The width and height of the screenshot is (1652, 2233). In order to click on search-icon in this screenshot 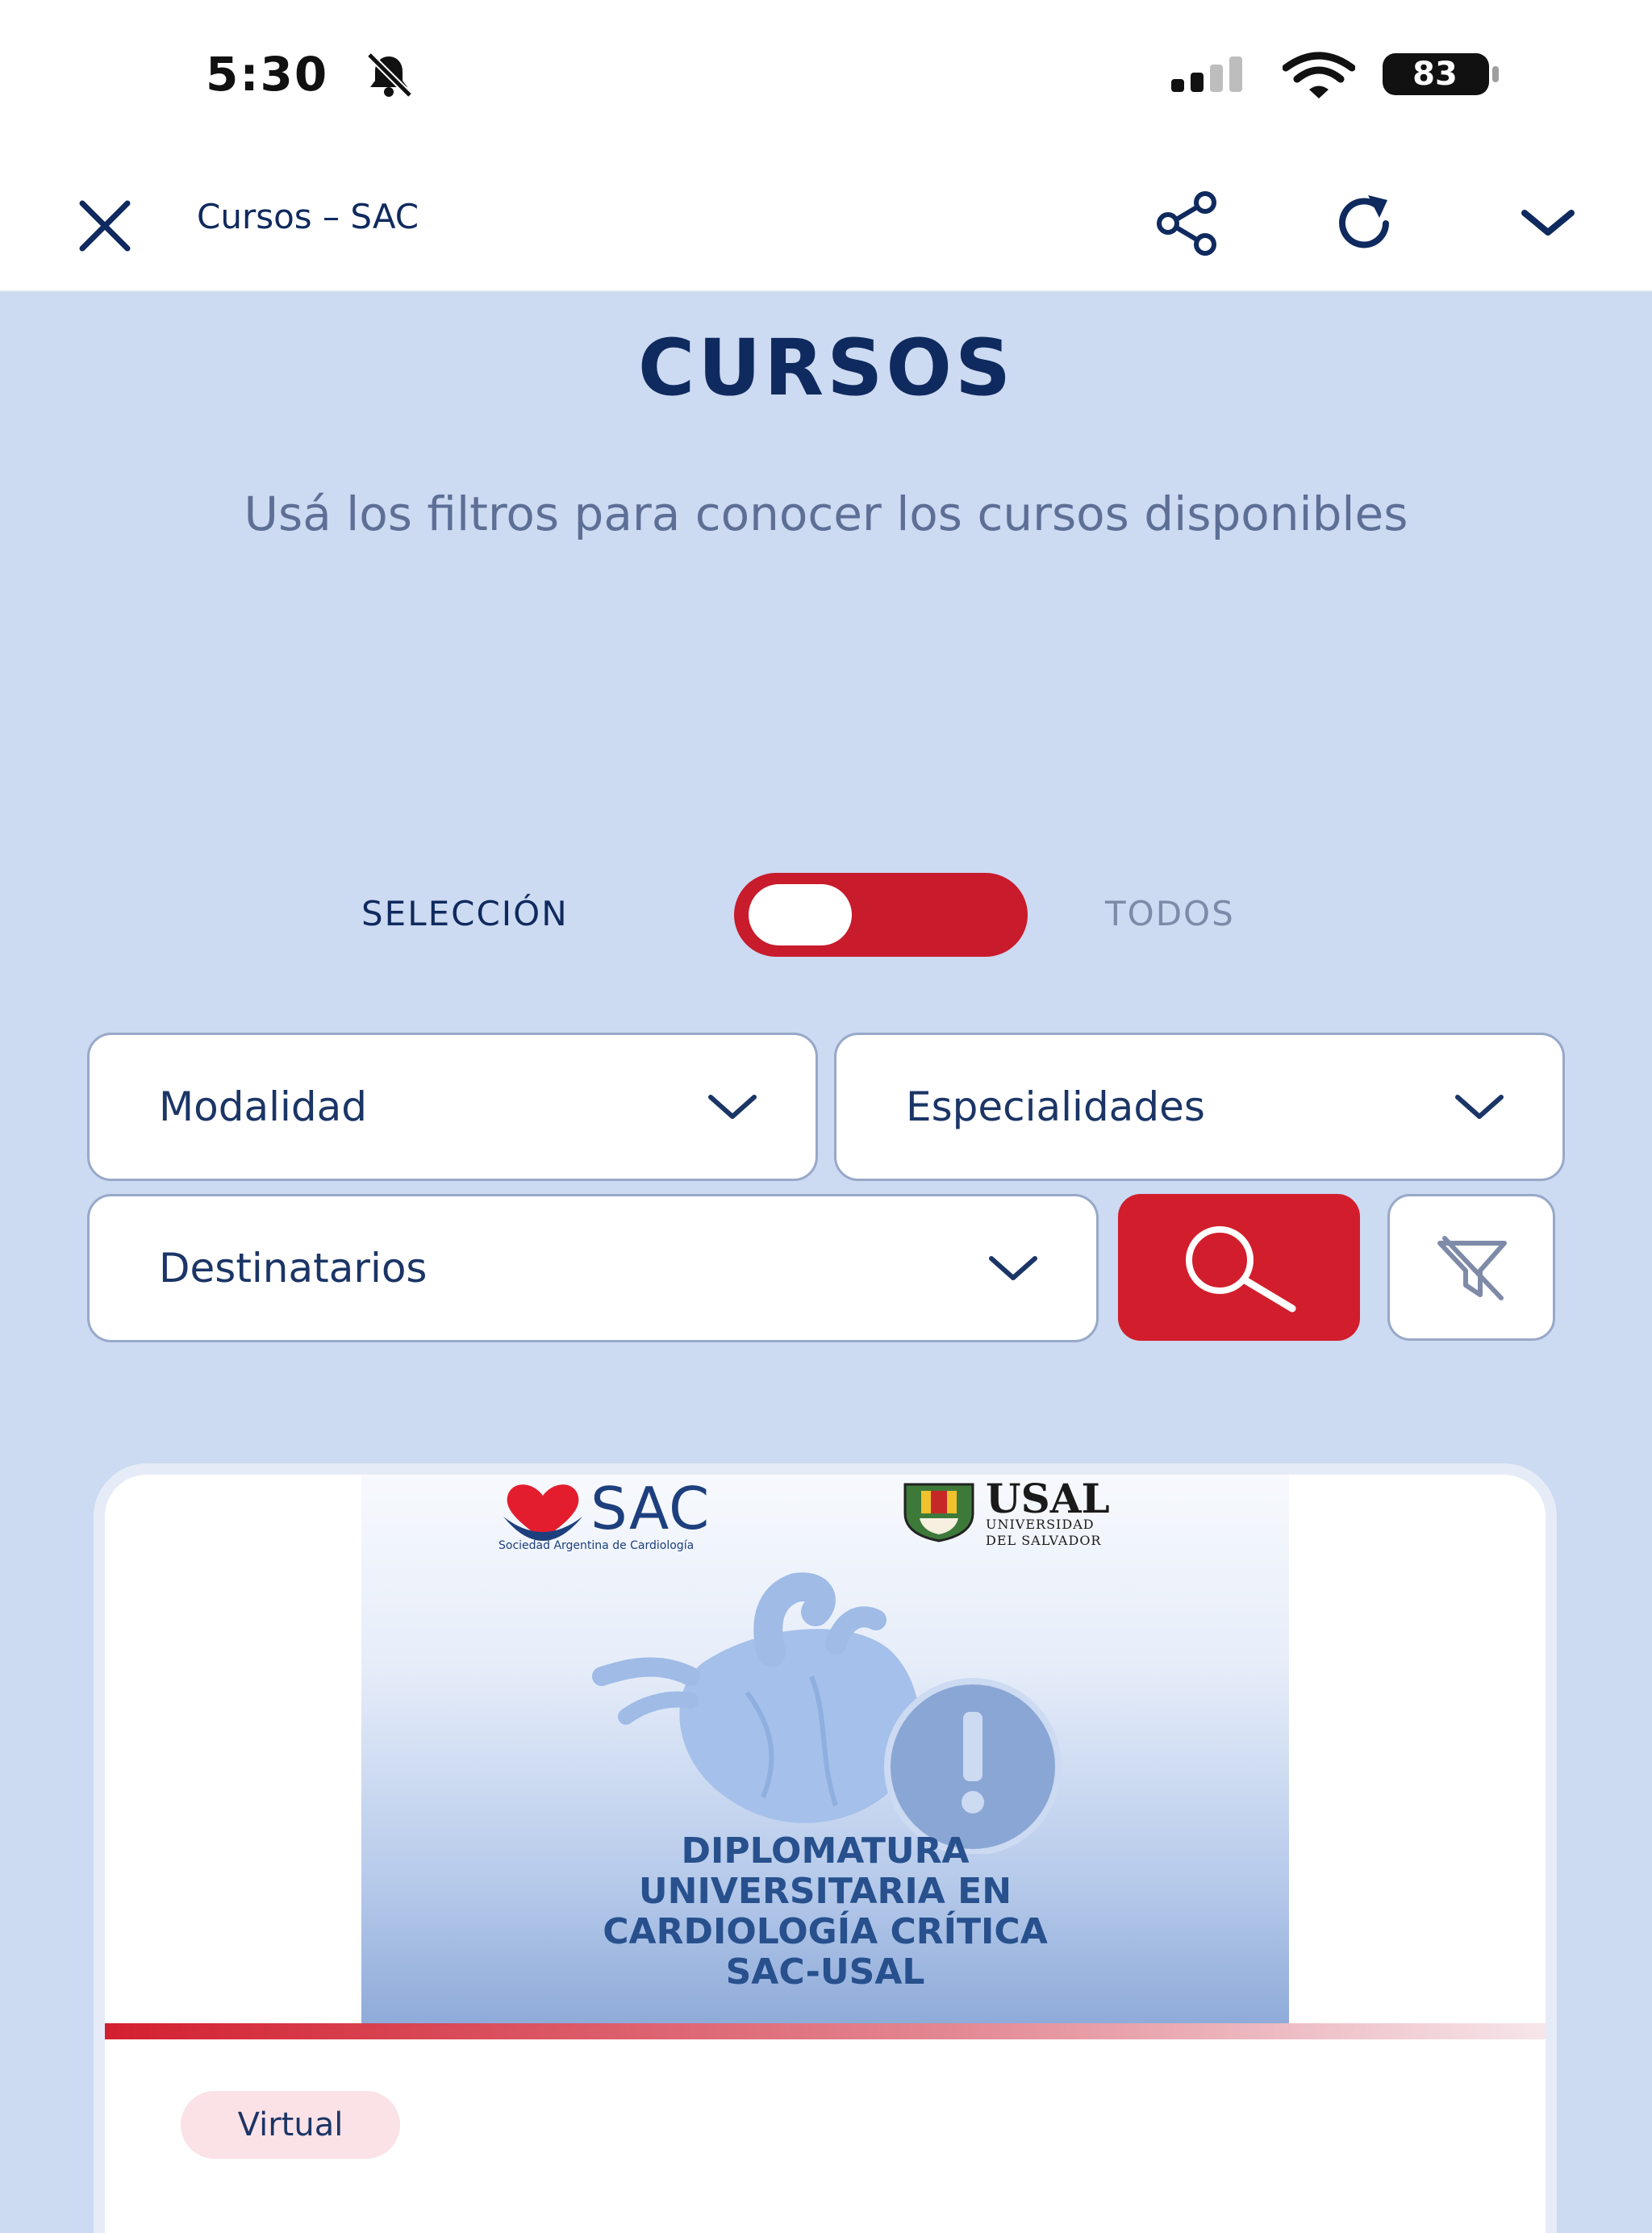, I will do `click(1241, 1269)`.